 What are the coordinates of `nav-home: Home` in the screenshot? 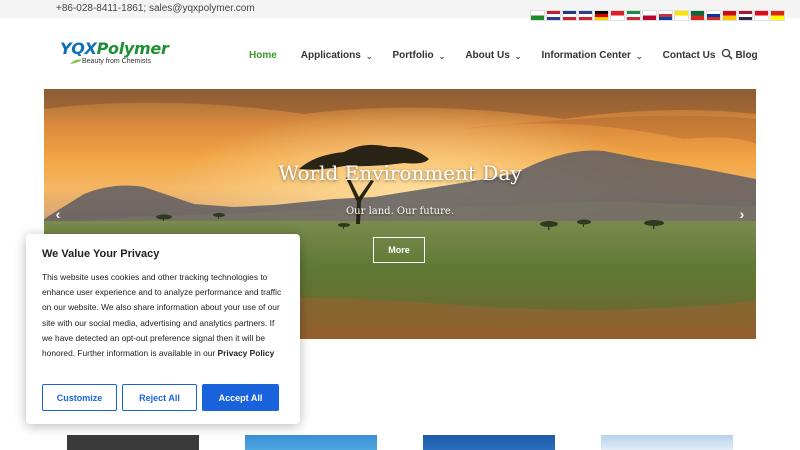 It's located at (263, 55).